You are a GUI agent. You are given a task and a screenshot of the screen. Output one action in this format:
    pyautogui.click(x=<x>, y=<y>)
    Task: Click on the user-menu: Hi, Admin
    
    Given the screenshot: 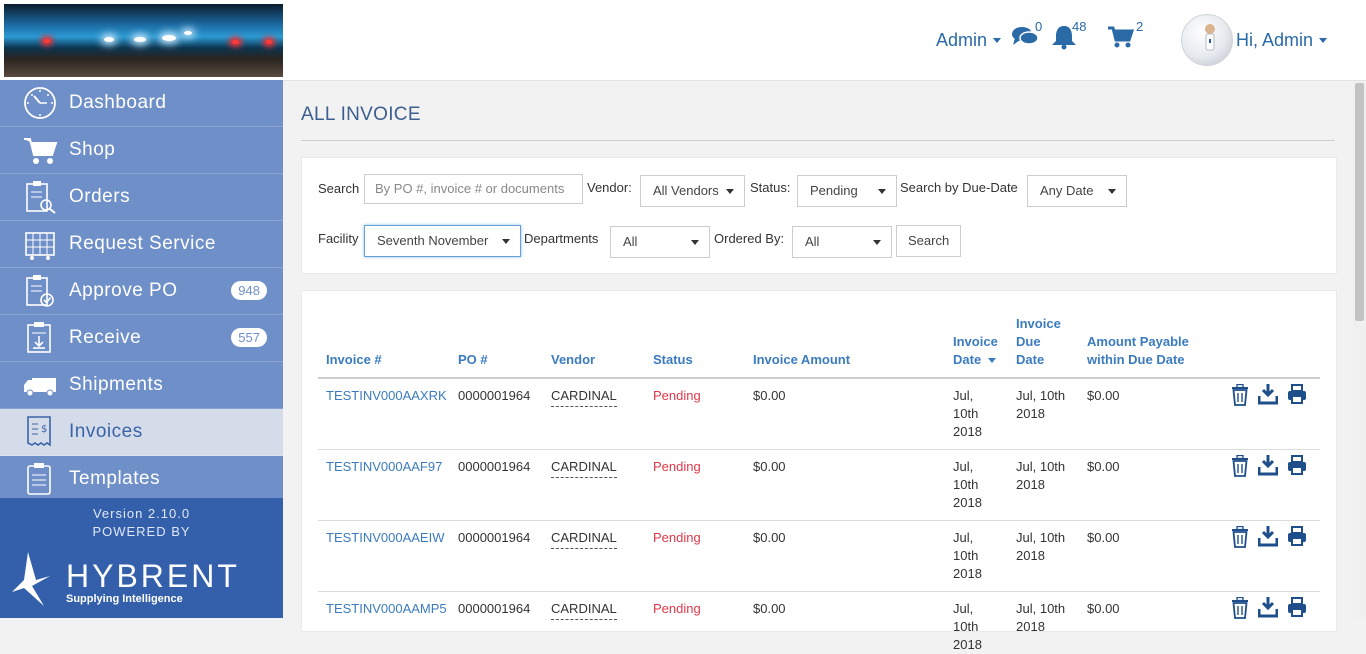 What is the action you would take?
    pyautogui.click(x=1282, y=40)
    